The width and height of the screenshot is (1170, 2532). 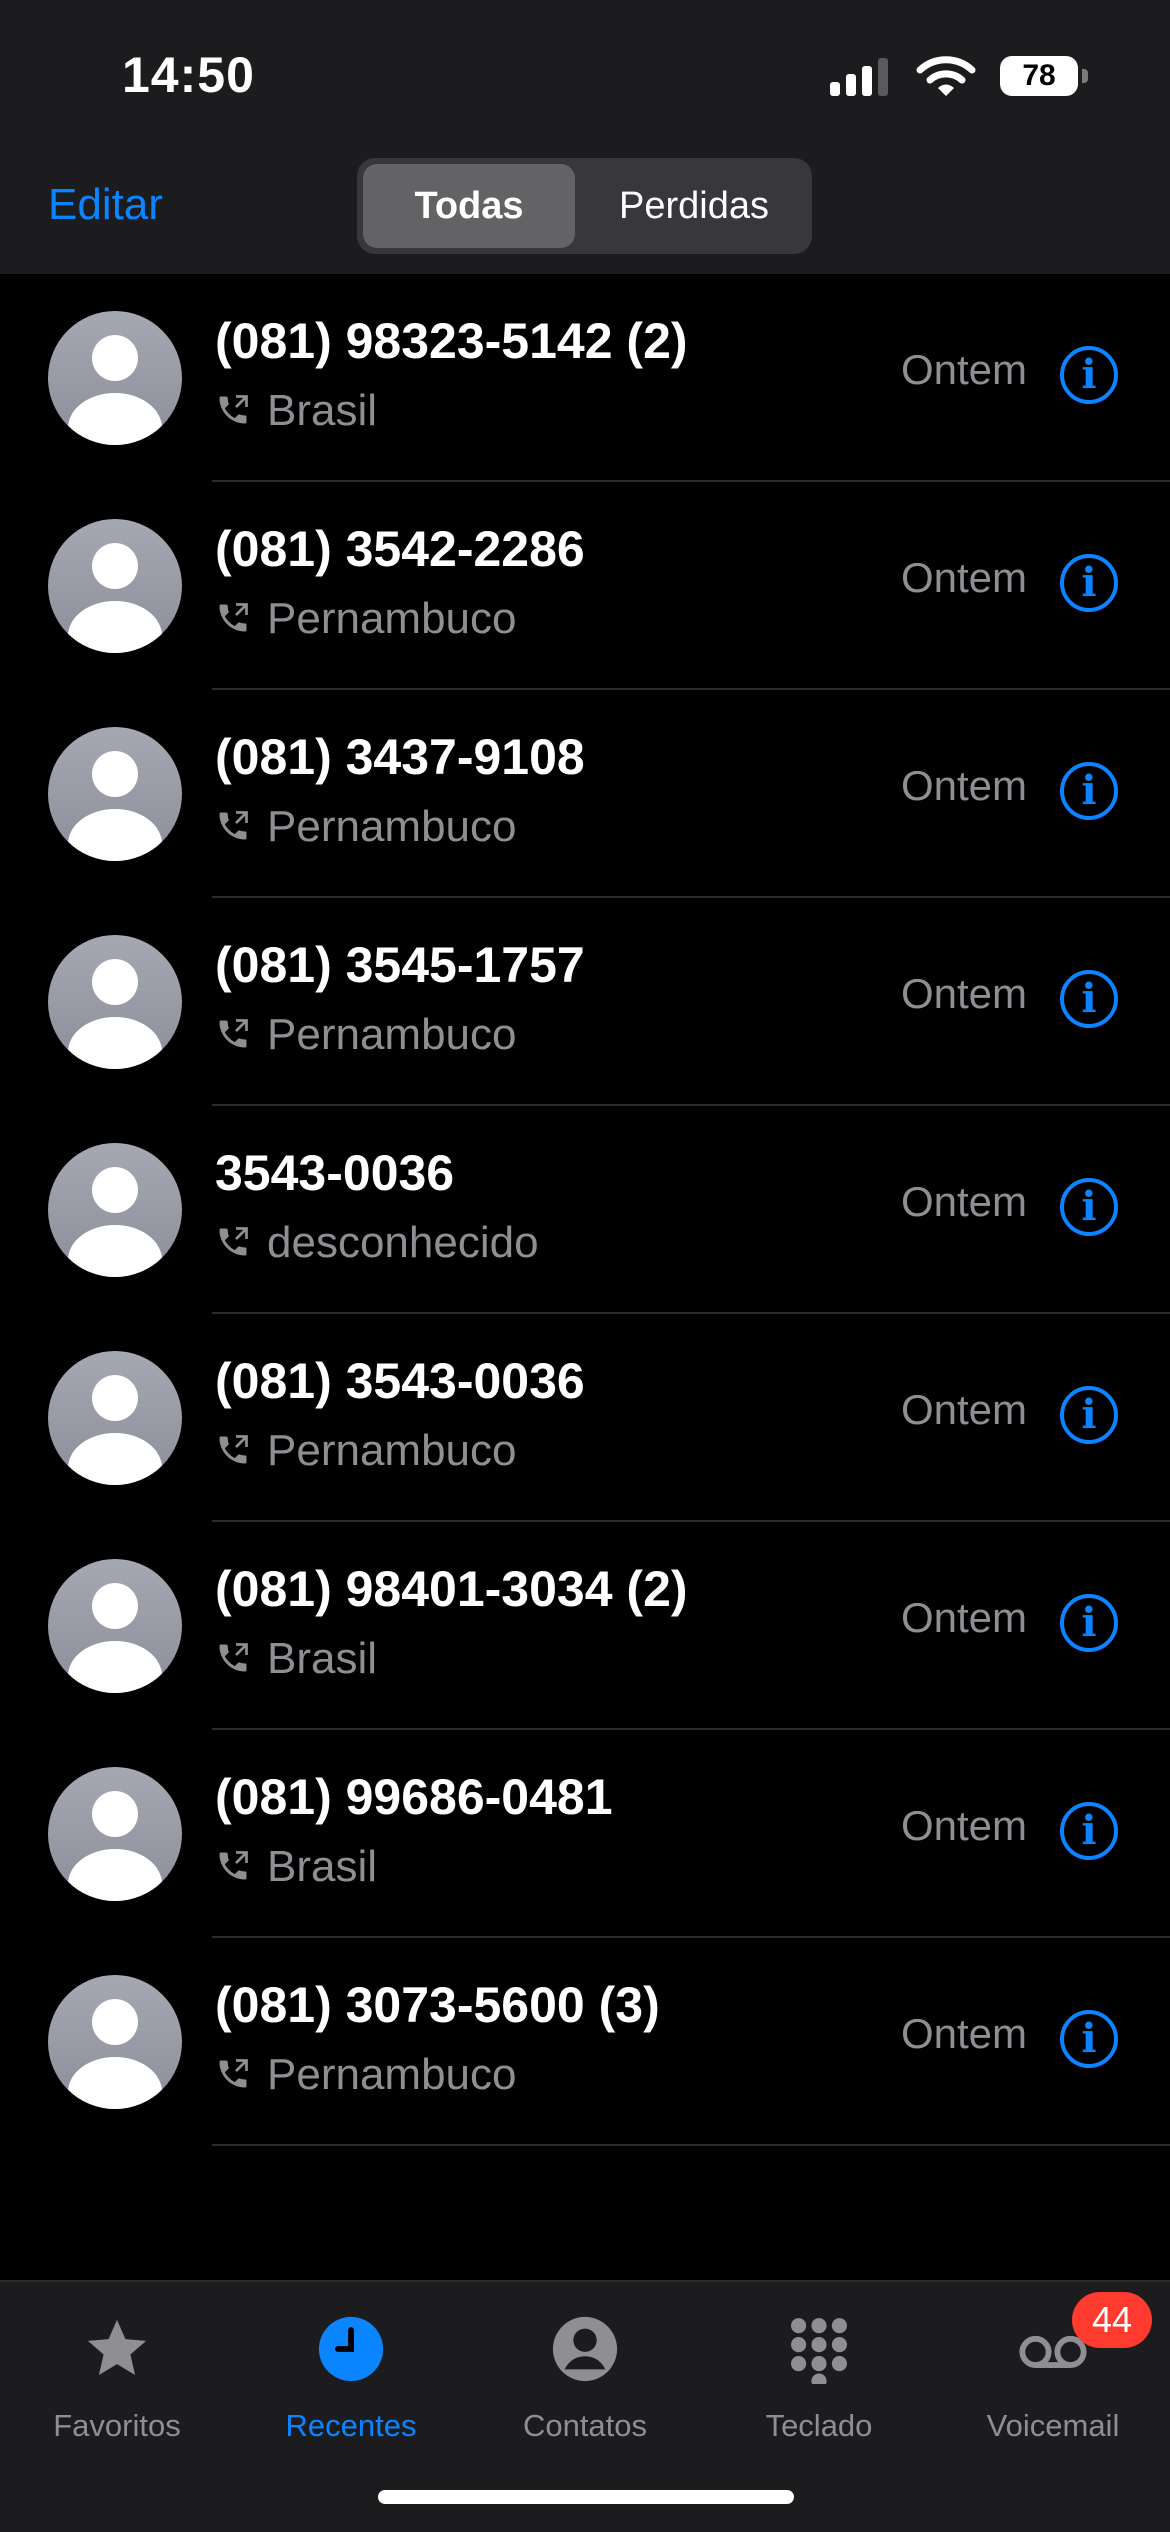 What do you see at coordinates (437, 2005) in the screenshot?
I see `caller-number: (081) 3073-5600 (3)` at bounding box center [437, 2005].